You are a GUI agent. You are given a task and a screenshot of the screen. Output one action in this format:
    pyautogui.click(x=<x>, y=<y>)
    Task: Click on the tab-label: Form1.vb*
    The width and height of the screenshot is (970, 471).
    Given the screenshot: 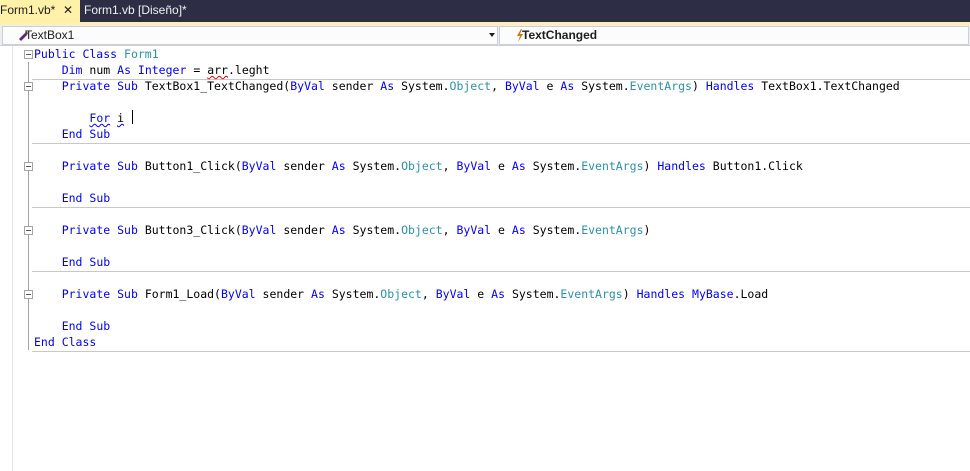 What is the action you would take?
    pyautogui.click(x=28, y=10)
    